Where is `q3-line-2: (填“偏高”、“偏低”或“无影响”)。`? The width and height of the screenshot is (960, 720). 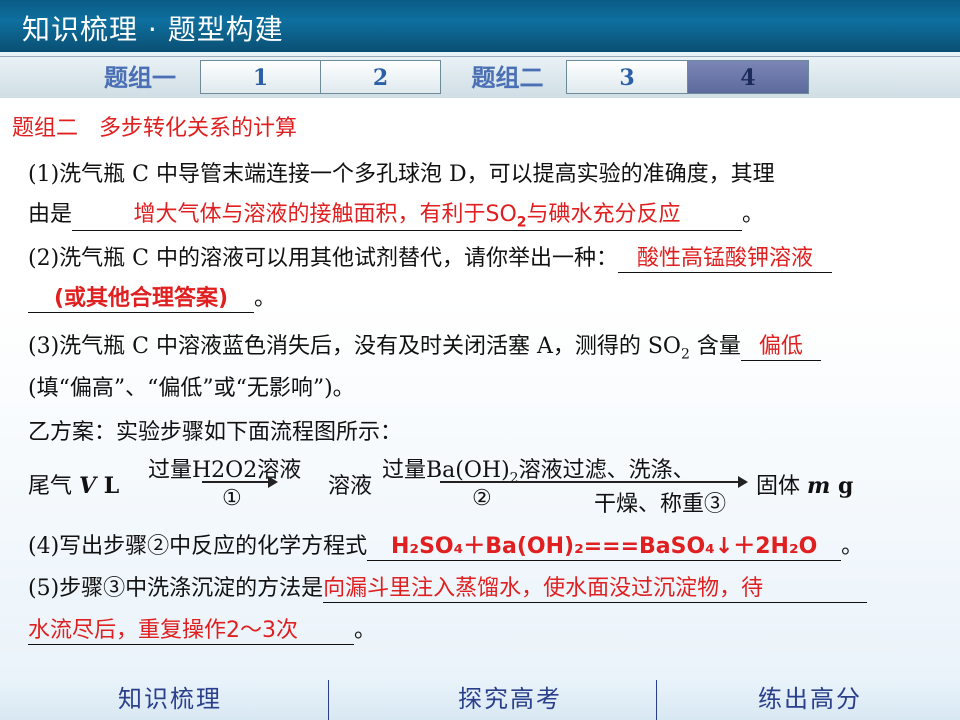 q3-line-2: (填“偏高”、“偏低”或“无影响”)。 is located at coordinates (191, 388).